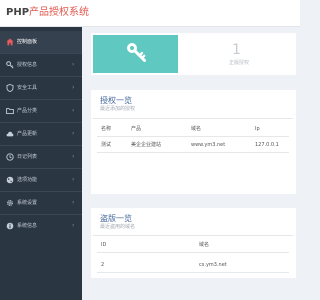 The width and height of the screenshot is (320, 300). Describe the element at coordinates (257, 129) in the screenshot. I see `column-header: Ip` at that location.